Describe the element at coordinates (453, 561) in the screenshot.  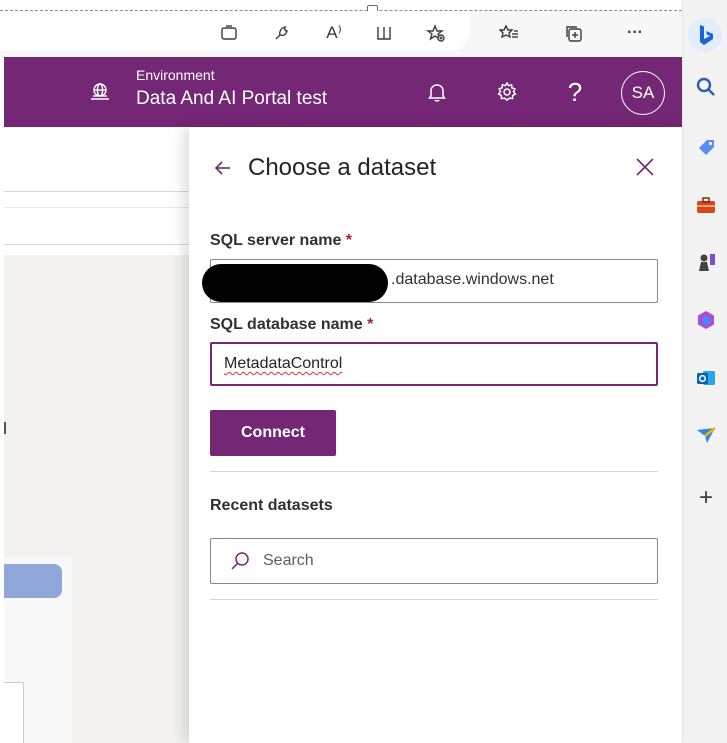
I see `search-input` at that location.